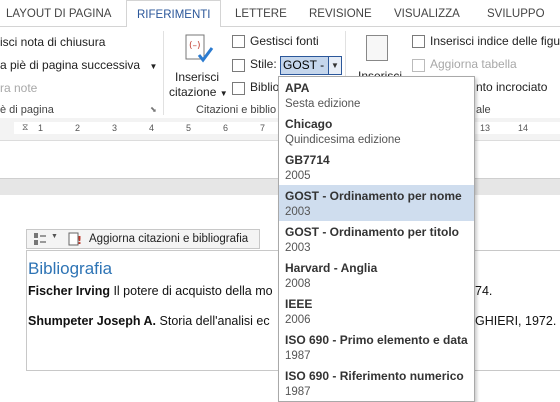 The image size is (560, 402). I want to click on bibliography-icon, so click(238, 88).